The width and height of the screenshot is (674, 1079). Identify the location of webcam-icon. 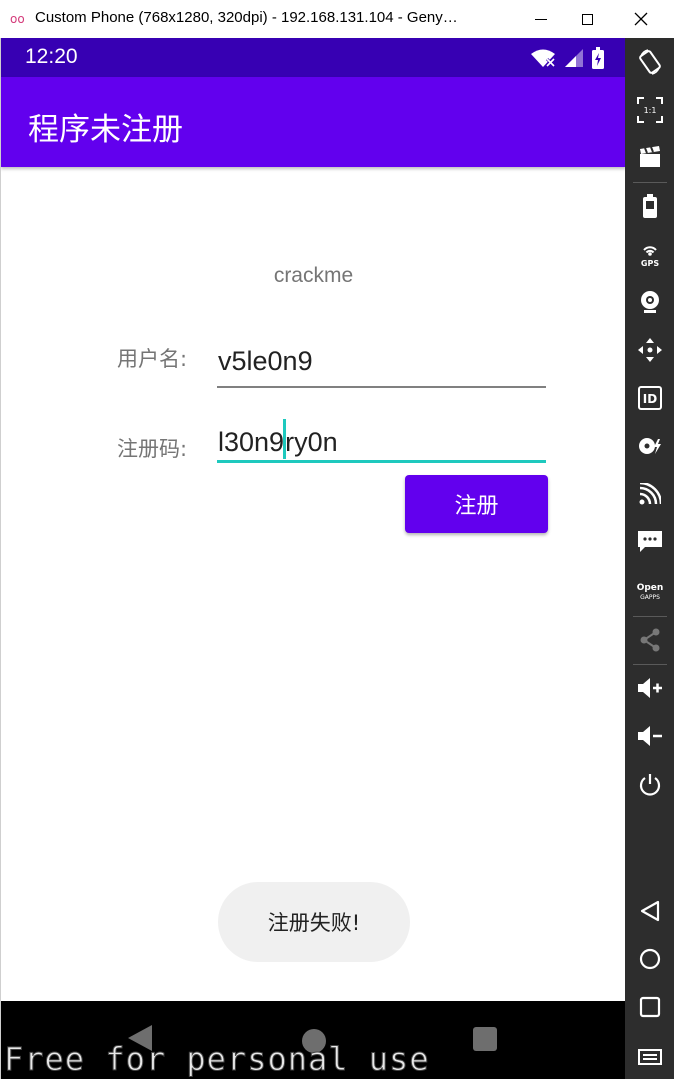
(649, 302).